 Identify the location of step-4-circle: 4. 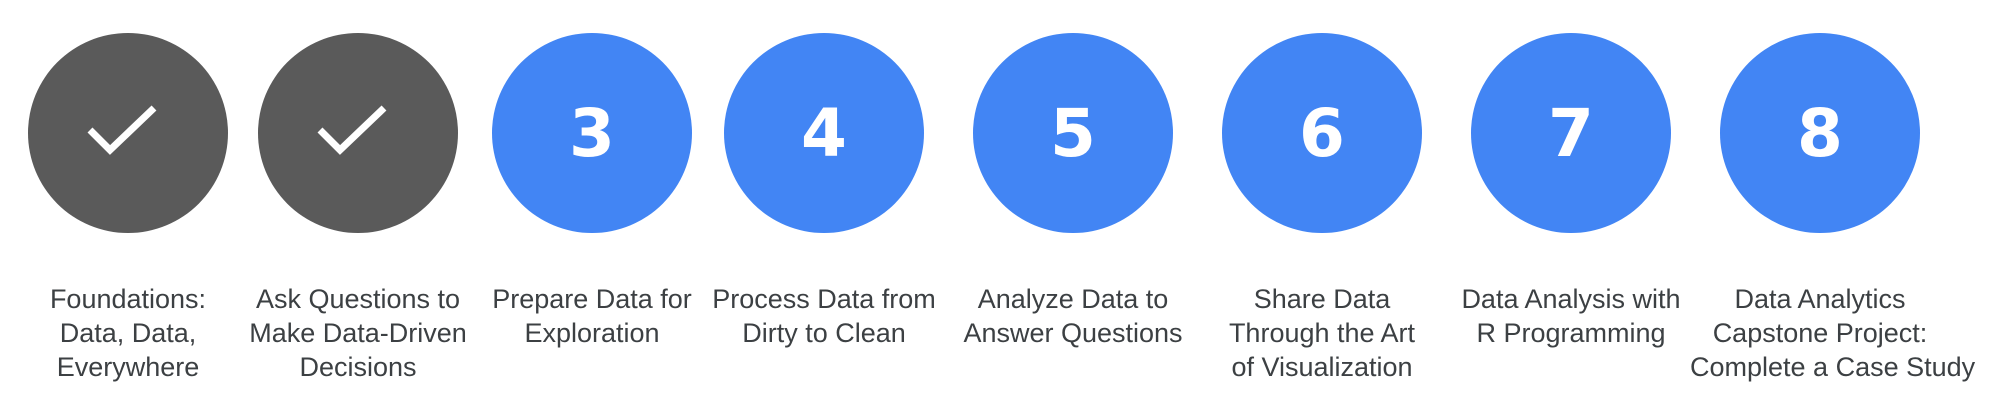
(824, 133).